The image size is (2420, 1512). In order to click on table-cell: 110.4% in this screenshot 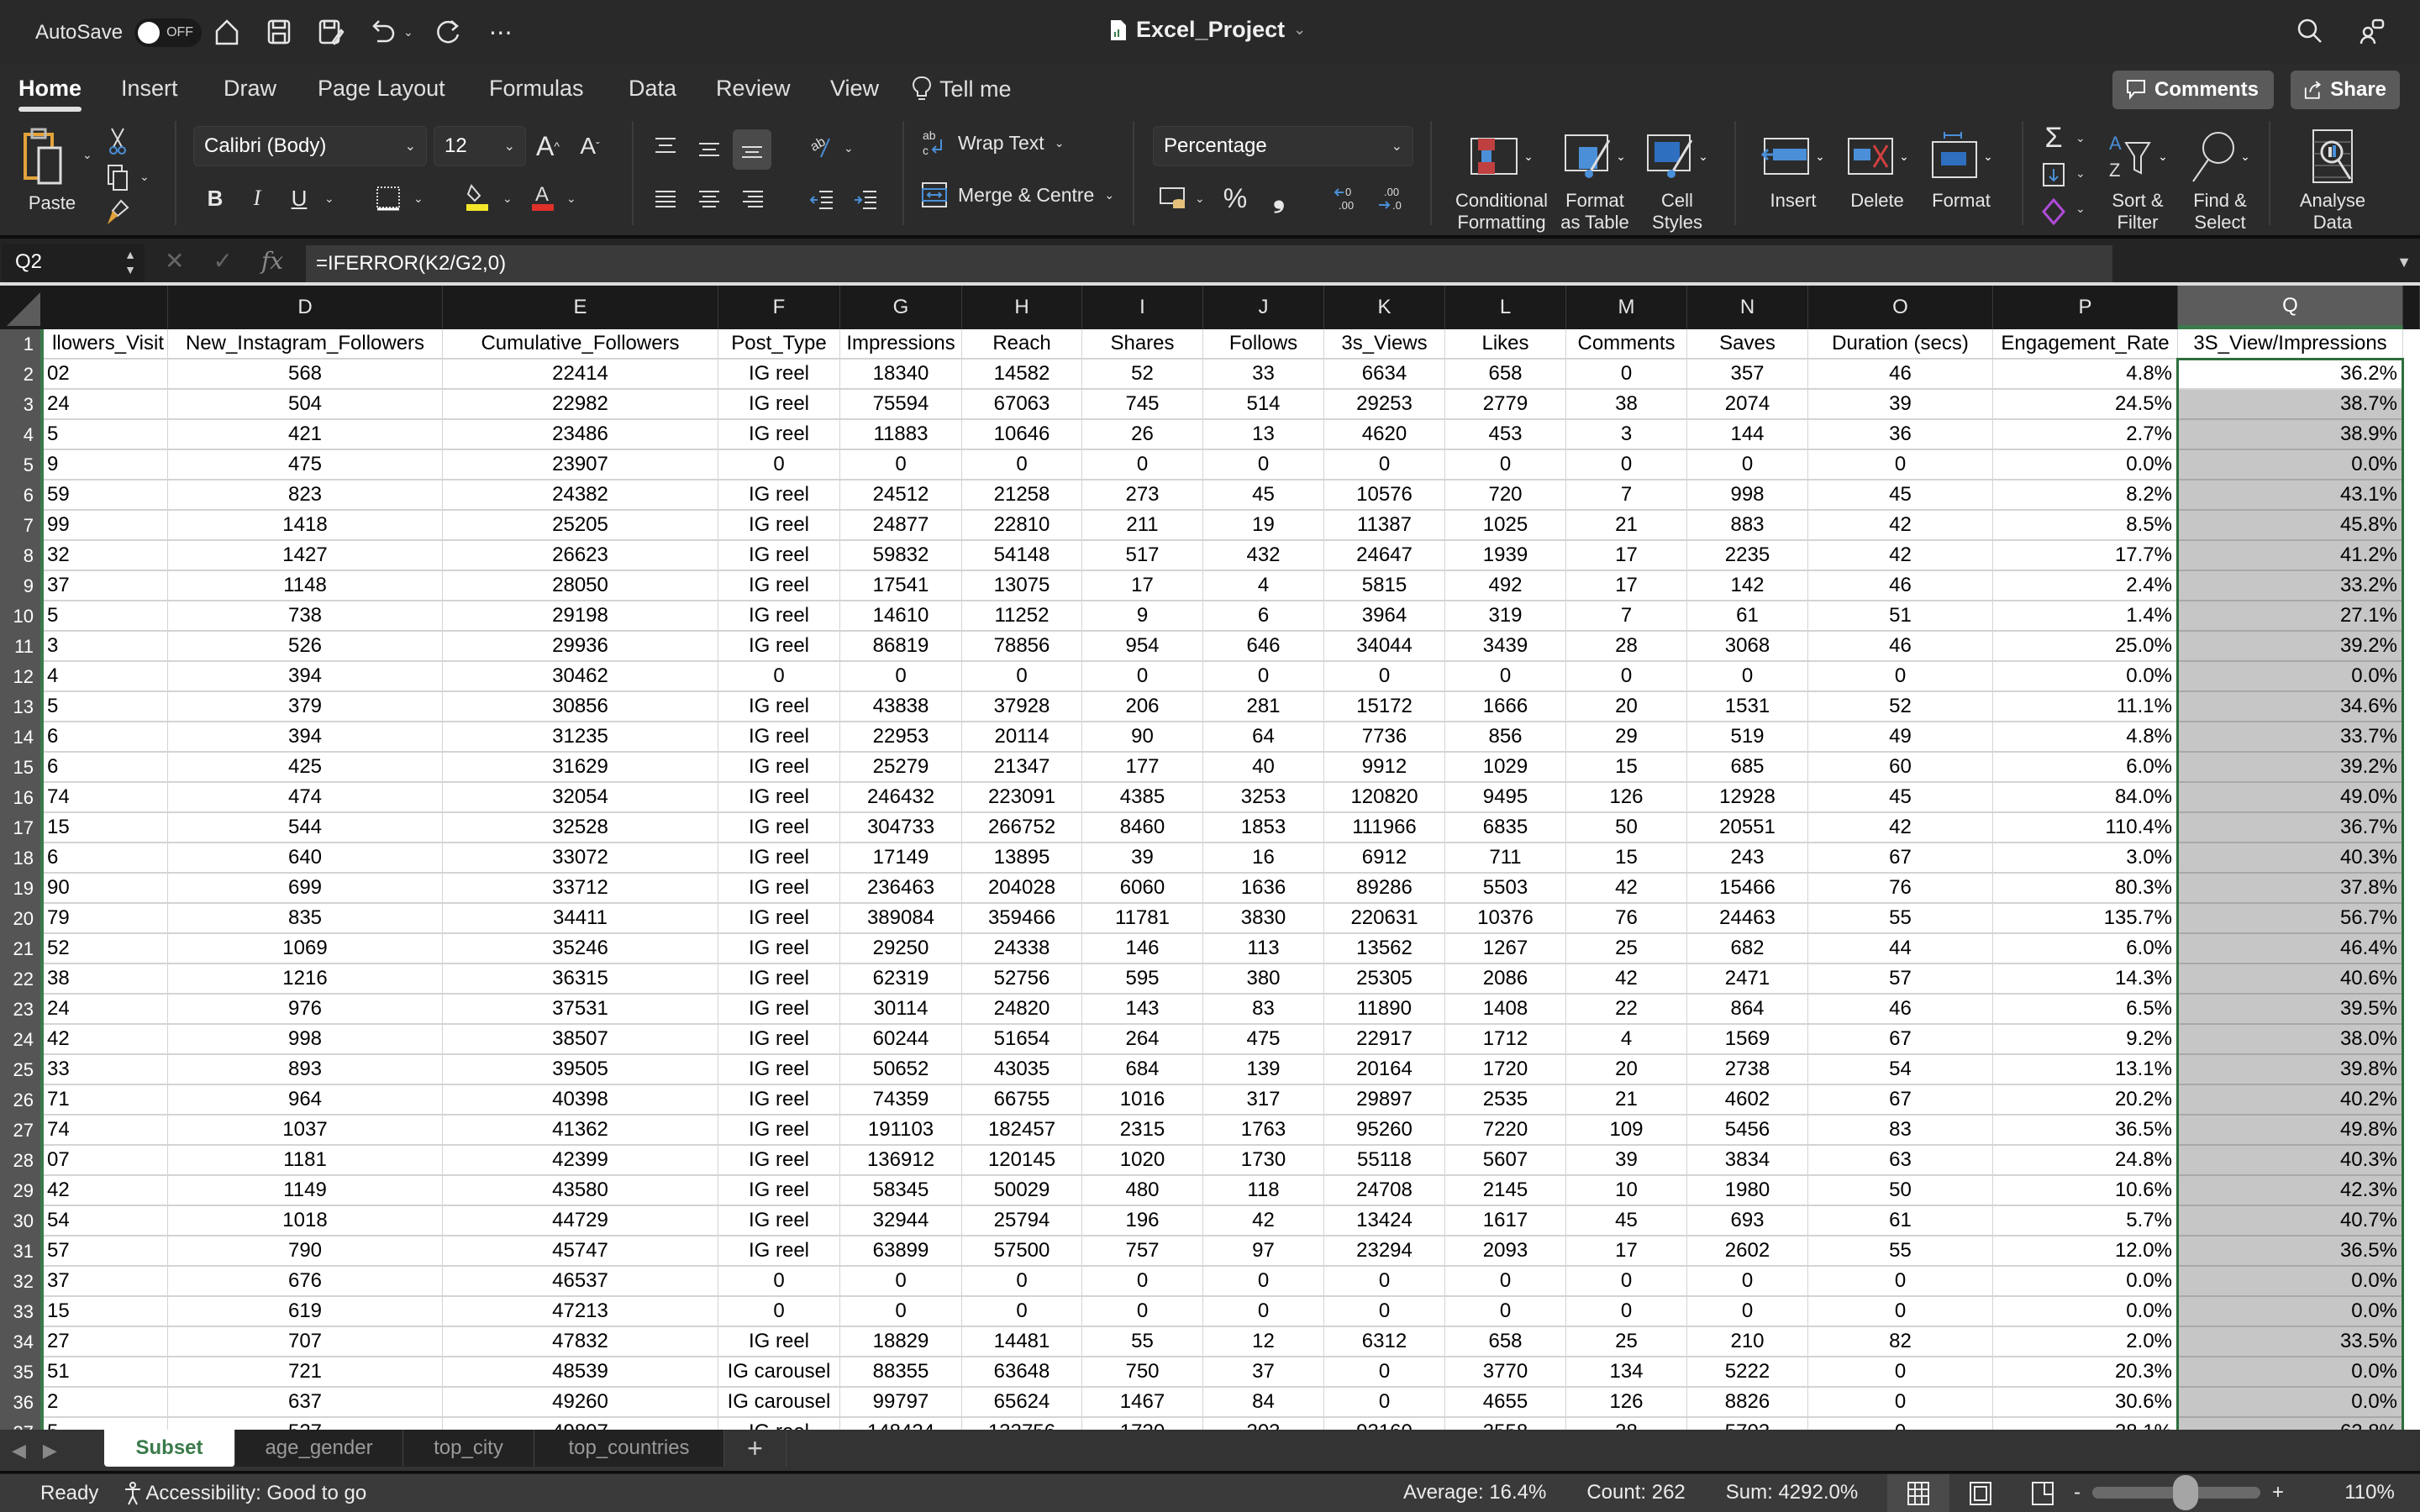, I will do `click(2086, 828)`.